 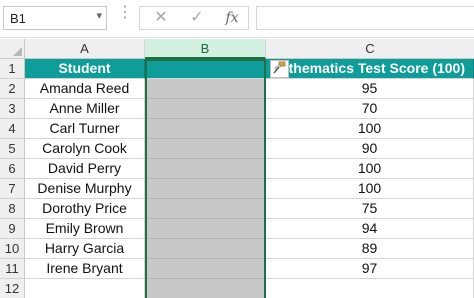 I want to click on enter-icon: ✓, so click(x=197, y=18).